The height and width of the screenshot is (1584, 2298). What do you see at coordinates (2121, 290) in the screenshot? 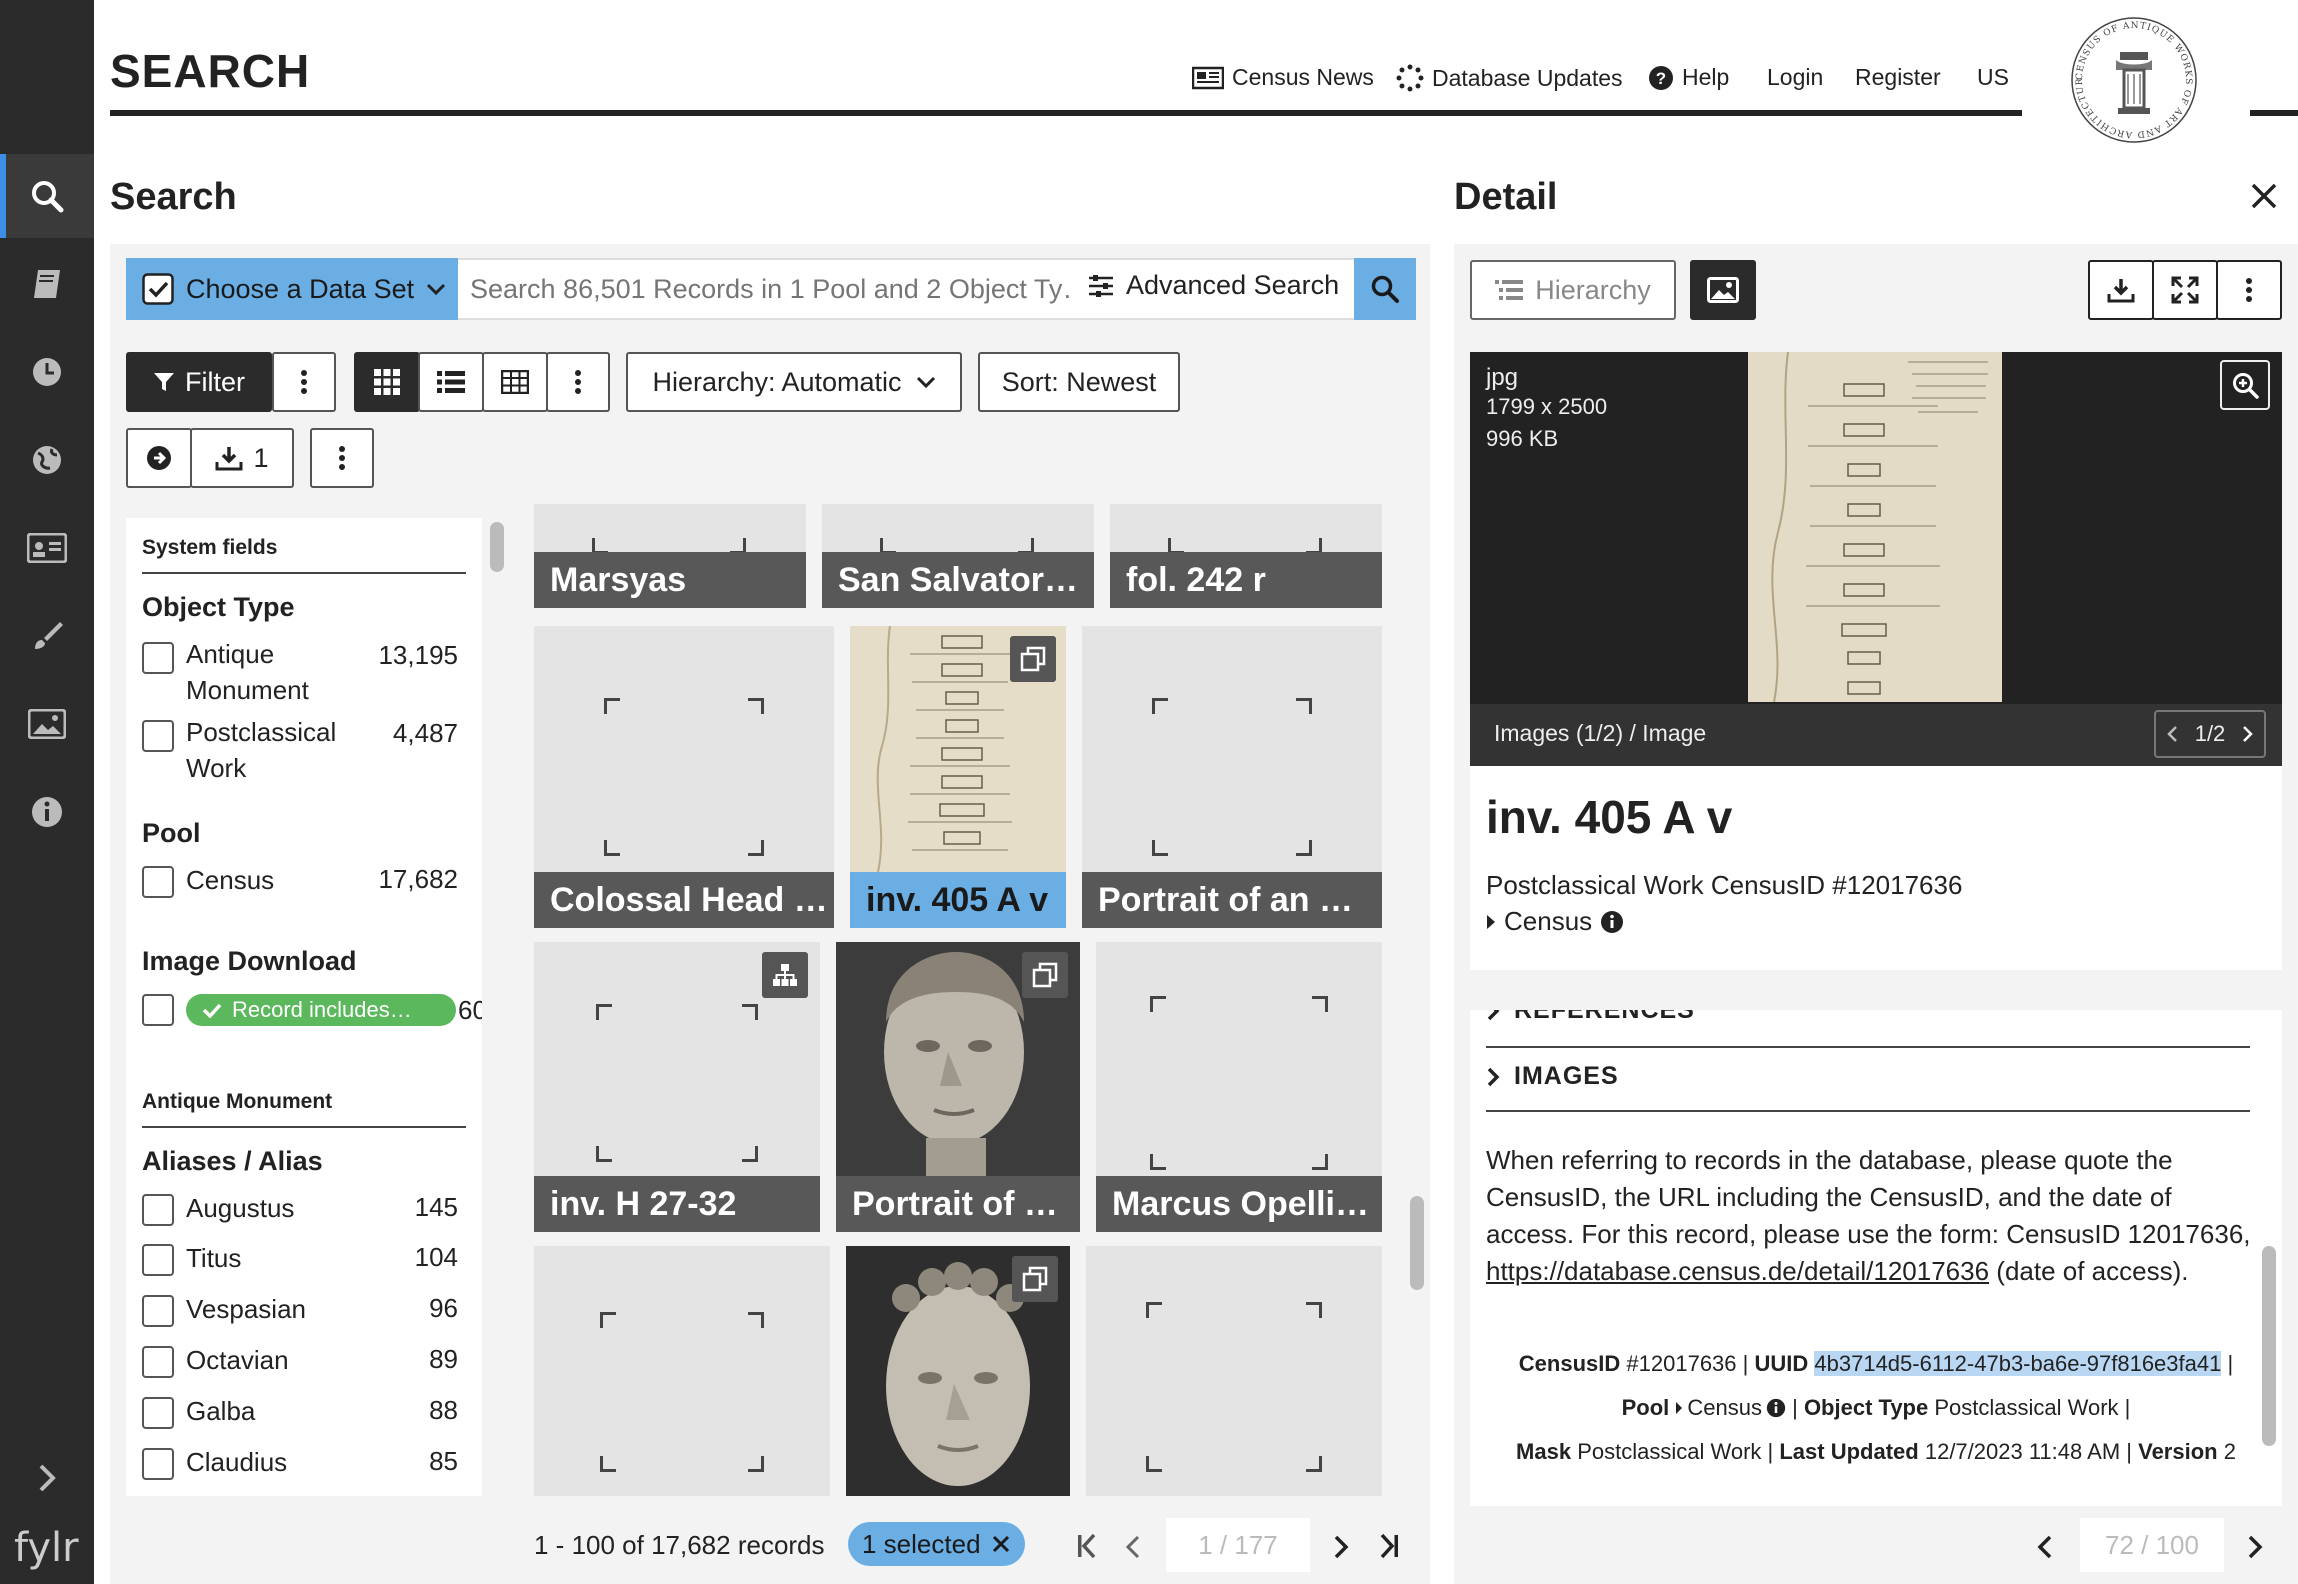
I see `detail-download-button` at bounding box center [2121, 290].